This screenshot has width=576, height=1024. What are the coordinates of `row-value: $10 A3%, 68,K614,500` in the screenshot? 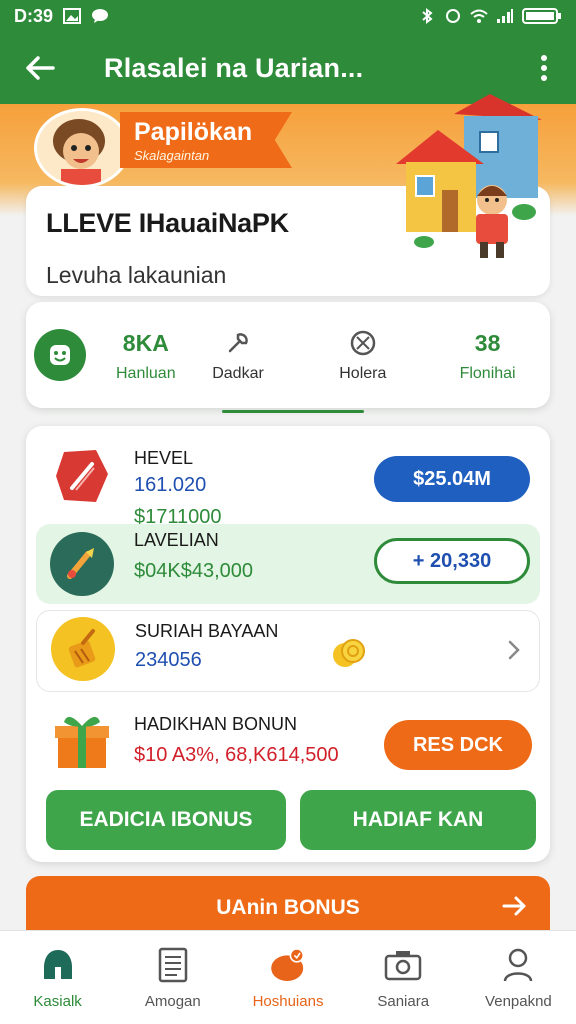 It's located at (236, 755).